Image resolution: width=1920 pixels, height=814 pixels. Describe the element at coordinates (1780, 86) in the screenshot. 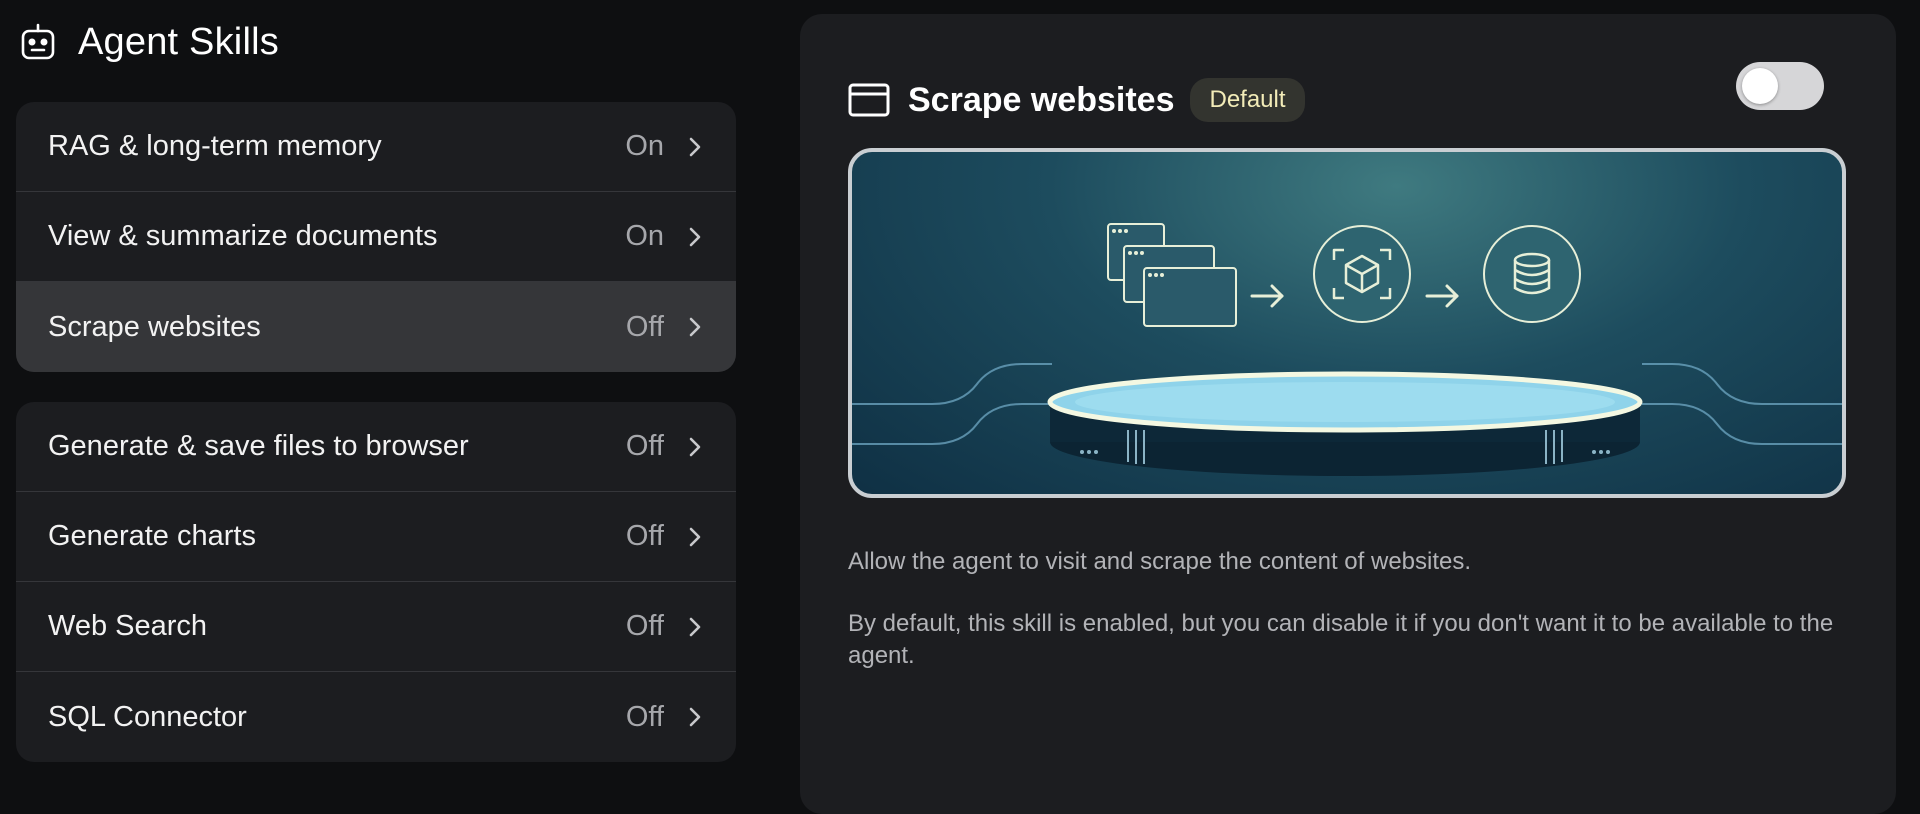

I see `skill-enable-toggle` at that location.